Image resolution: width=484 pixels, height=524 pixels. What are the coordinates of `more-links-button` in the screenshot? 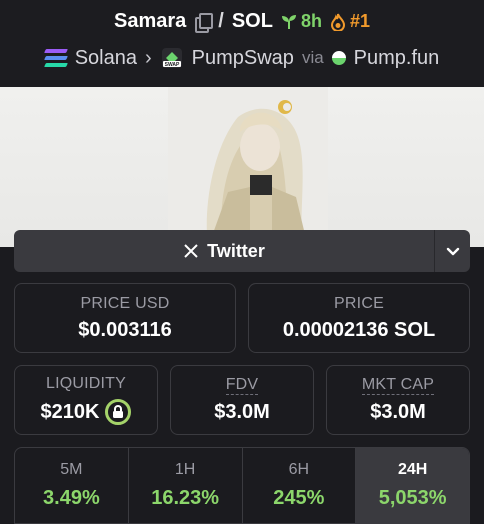 It's located at (452, 251).